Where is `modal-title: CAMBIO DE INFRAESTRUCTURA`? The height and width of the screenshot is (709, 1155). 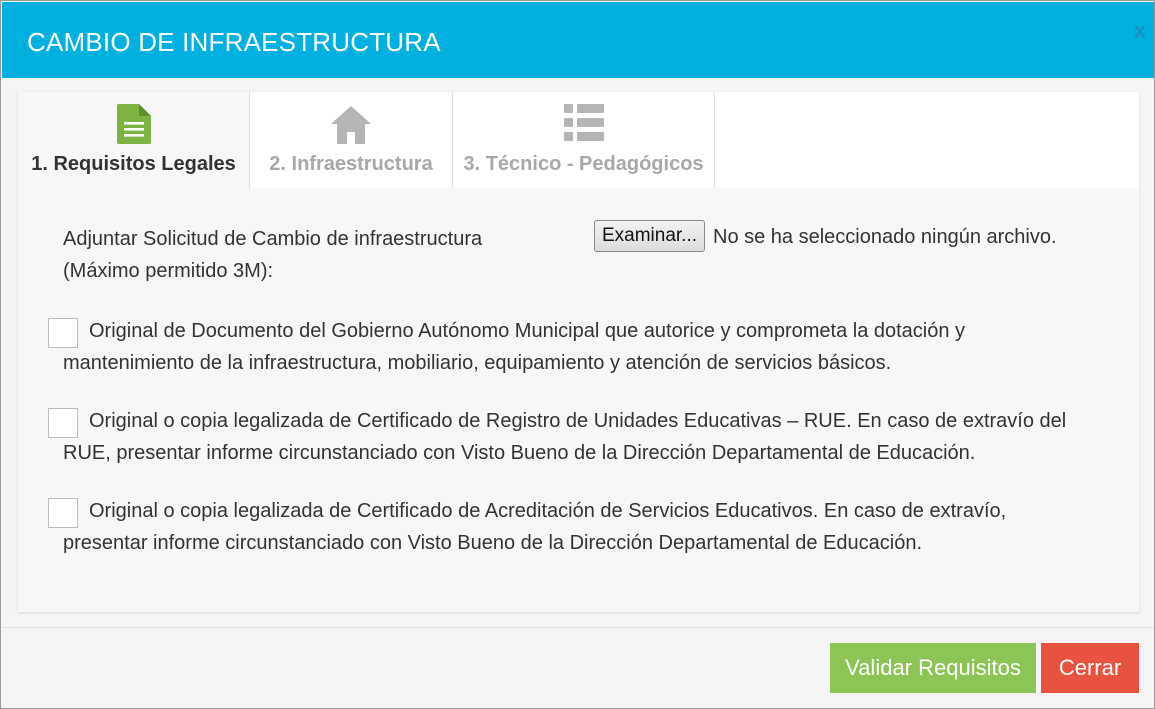
modal-title: CAMBIO DE INFRAESTRUCTURA is located at coordinates (234, 42).